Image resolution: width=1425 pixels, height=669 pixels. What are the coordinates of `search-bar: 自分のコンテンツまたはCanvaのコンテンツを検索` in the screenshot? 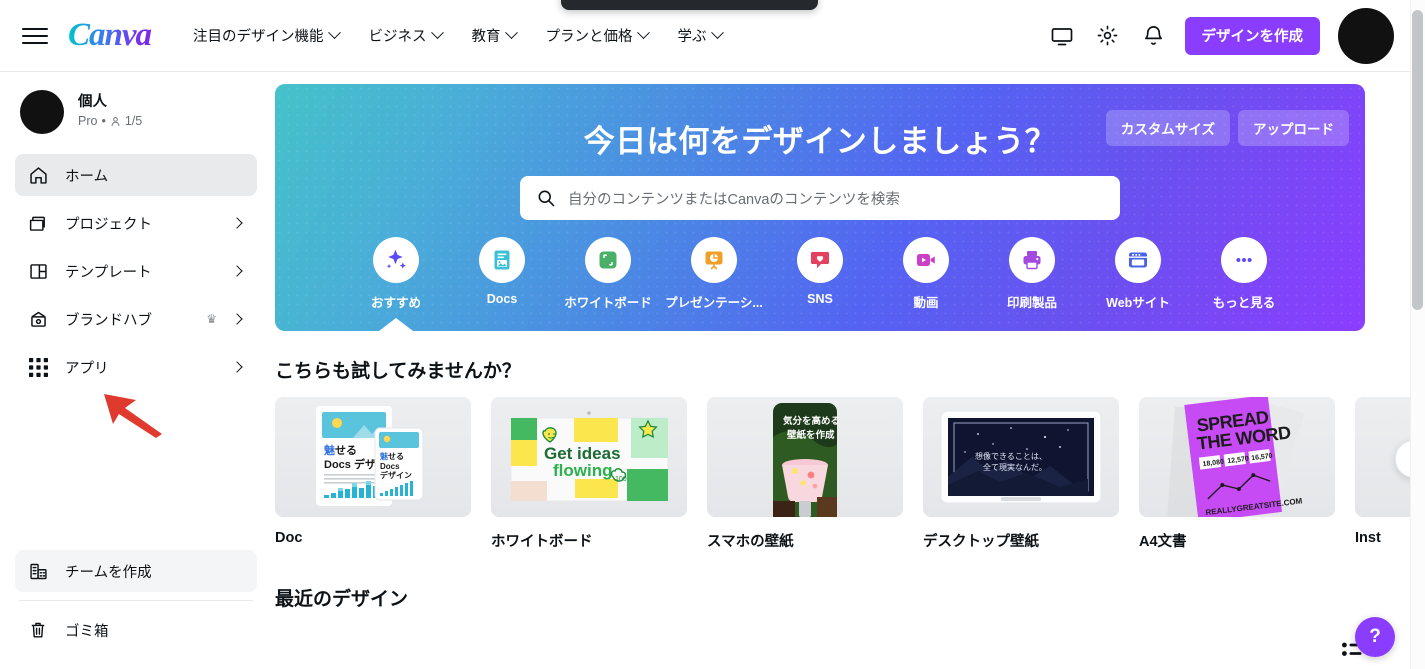 It's located at (820, 198).